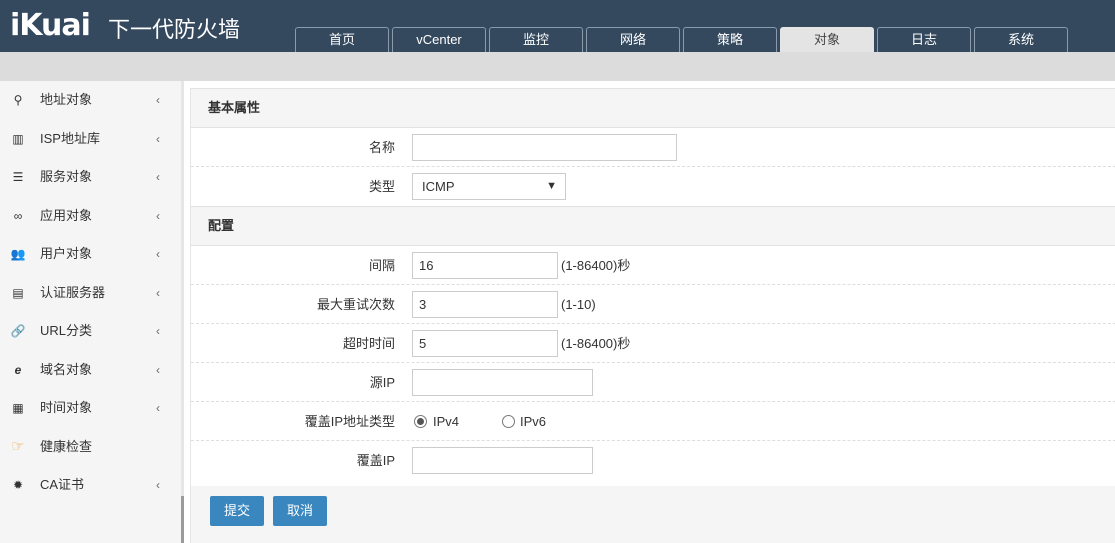  I want to click on name-input, so click(544, 147).